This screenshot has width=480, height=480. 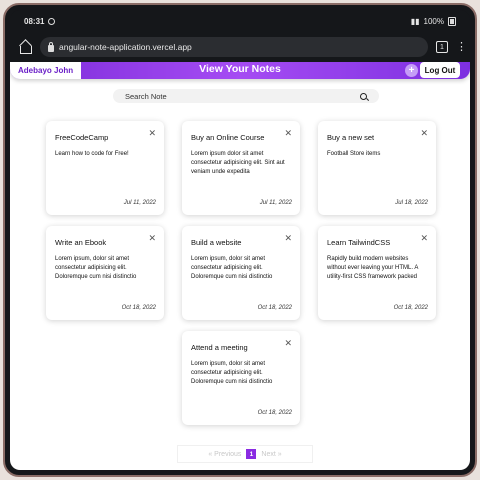 I want to click on status-bar: 08:31 ▮▮ 100%, so click(x=240, y=21).